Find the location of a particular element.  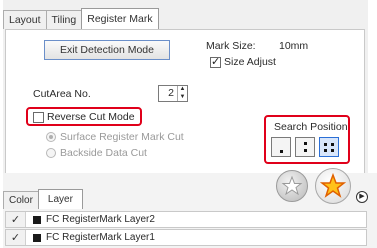

star-icon is located at coordinates (333, 185).